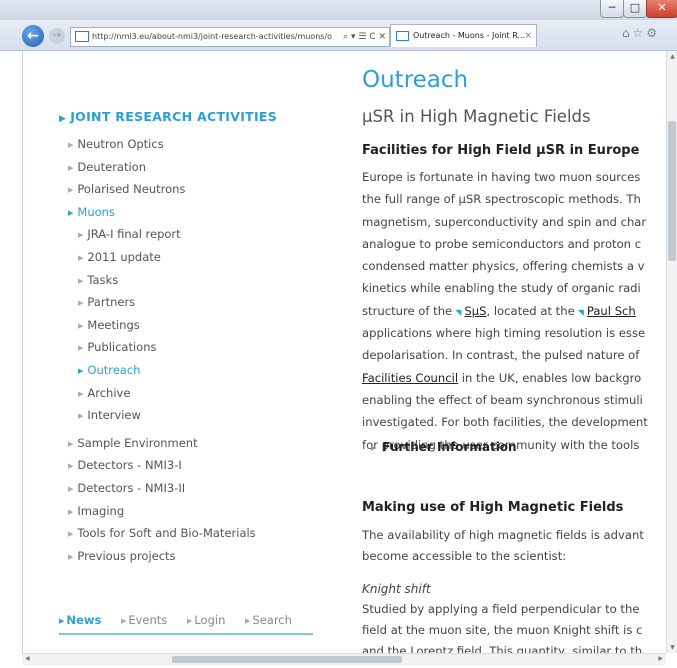  What do you see at coordinates (501, 150) in the screenshot?
I see `section-heading-facilities: Facilities for High Field µSR in Europe` at bounding box center [501, 150].